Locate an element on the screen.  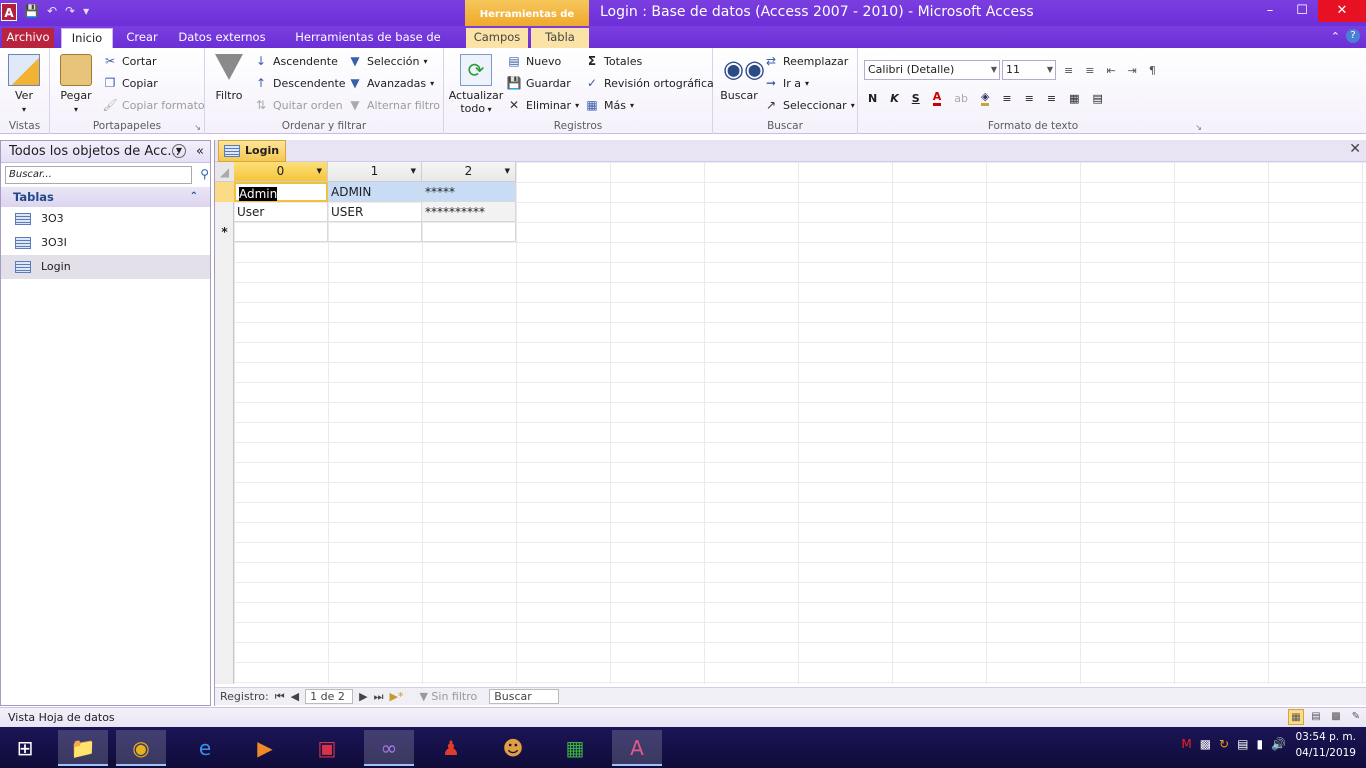
close-document-icon: ✕ is located at coordinates (1355, 149).